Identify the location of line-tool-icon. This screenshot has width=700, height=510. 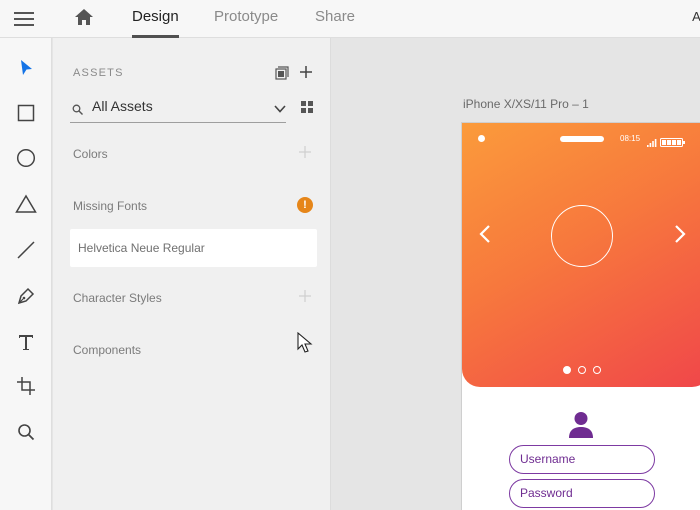
(26, 250).